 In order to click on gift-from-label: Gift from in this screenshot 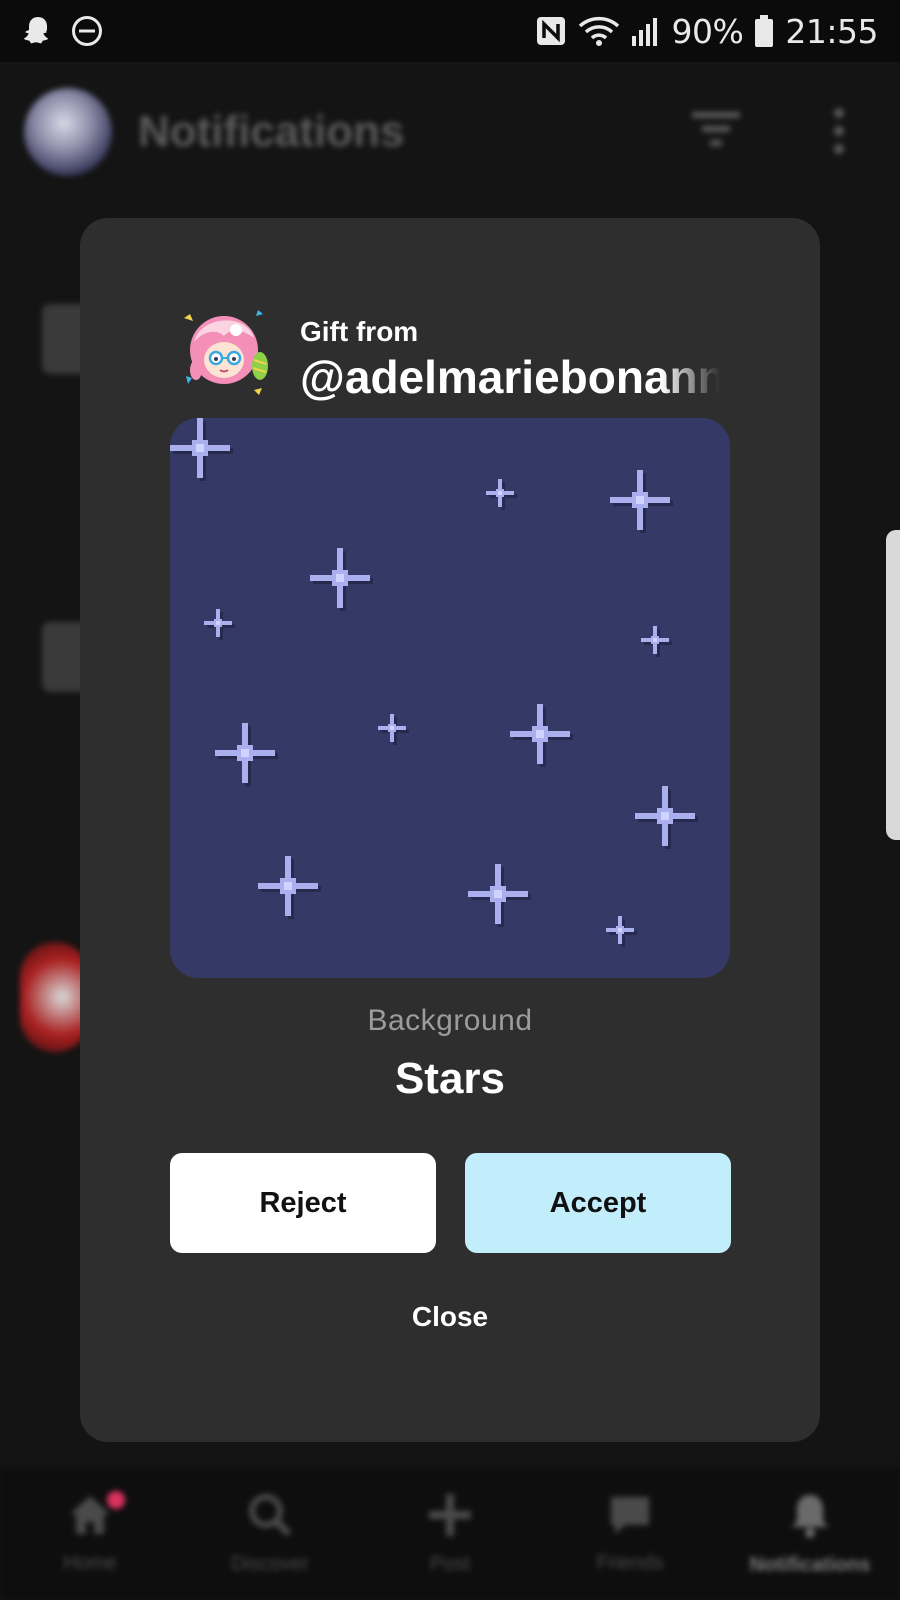, I will do `click(359, 331)`.